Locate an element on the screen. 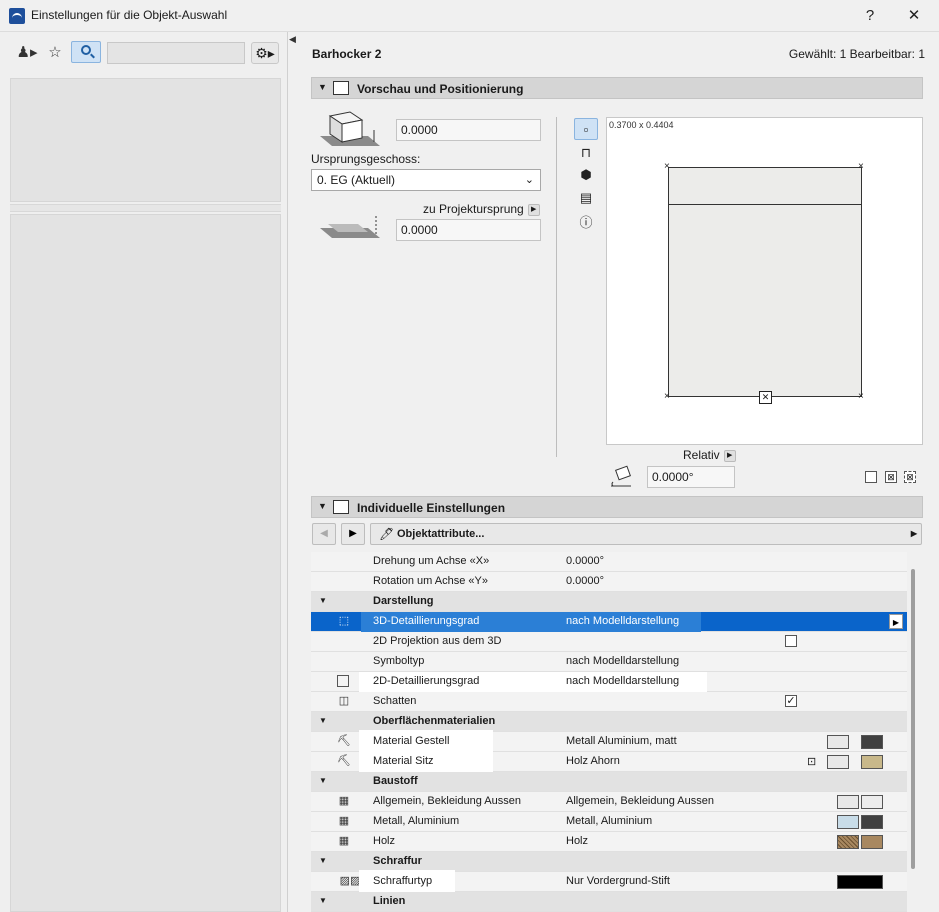  texture-icon: ⊡ is located at coordinates (811, 761).